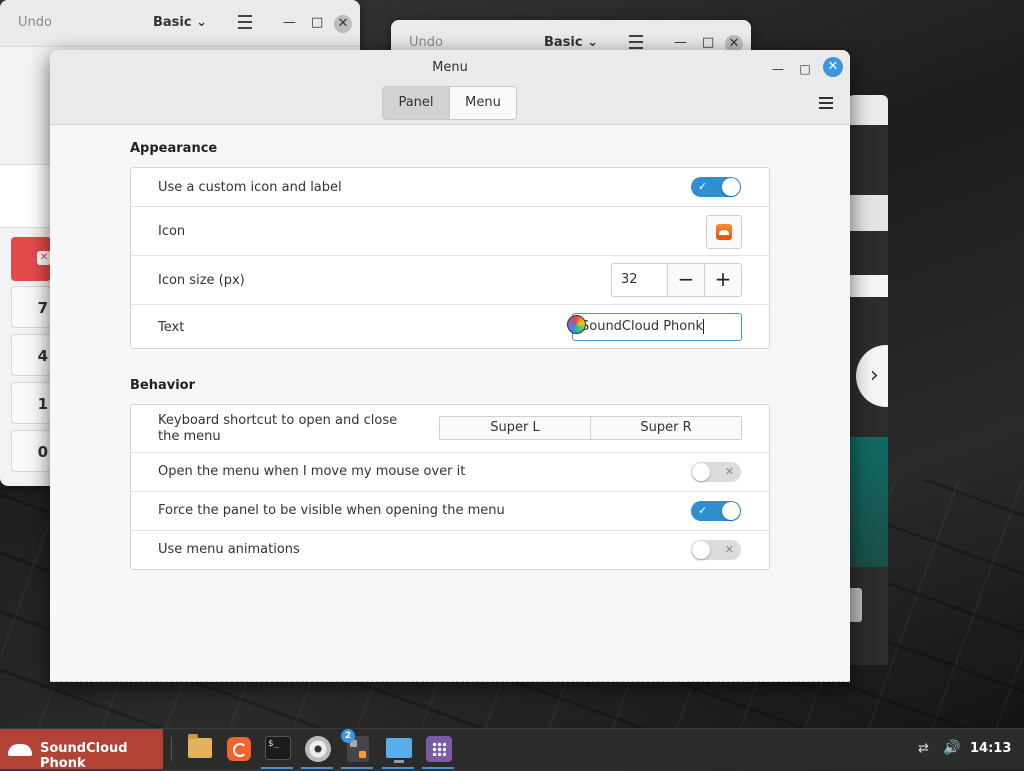 The height and width of the screenshot is (771, 1024). I want to click on right-window-header, so click(868, 110).